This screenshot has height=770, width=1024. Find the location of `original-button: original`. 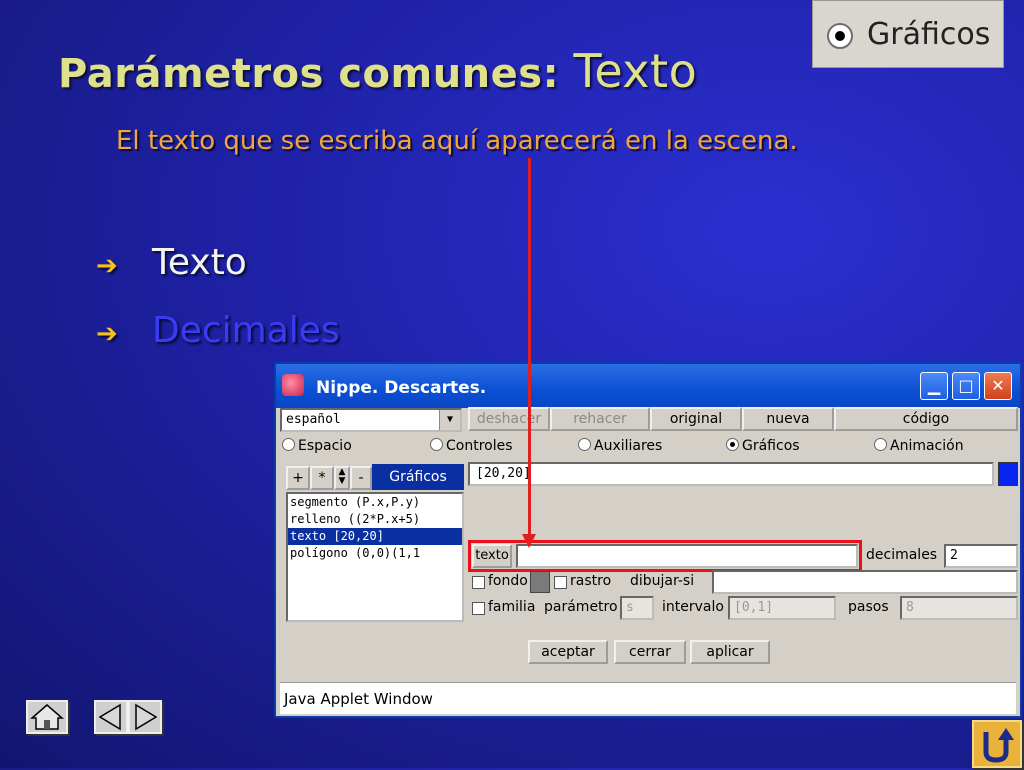

original-button: original is located at coordinates (696, 419).